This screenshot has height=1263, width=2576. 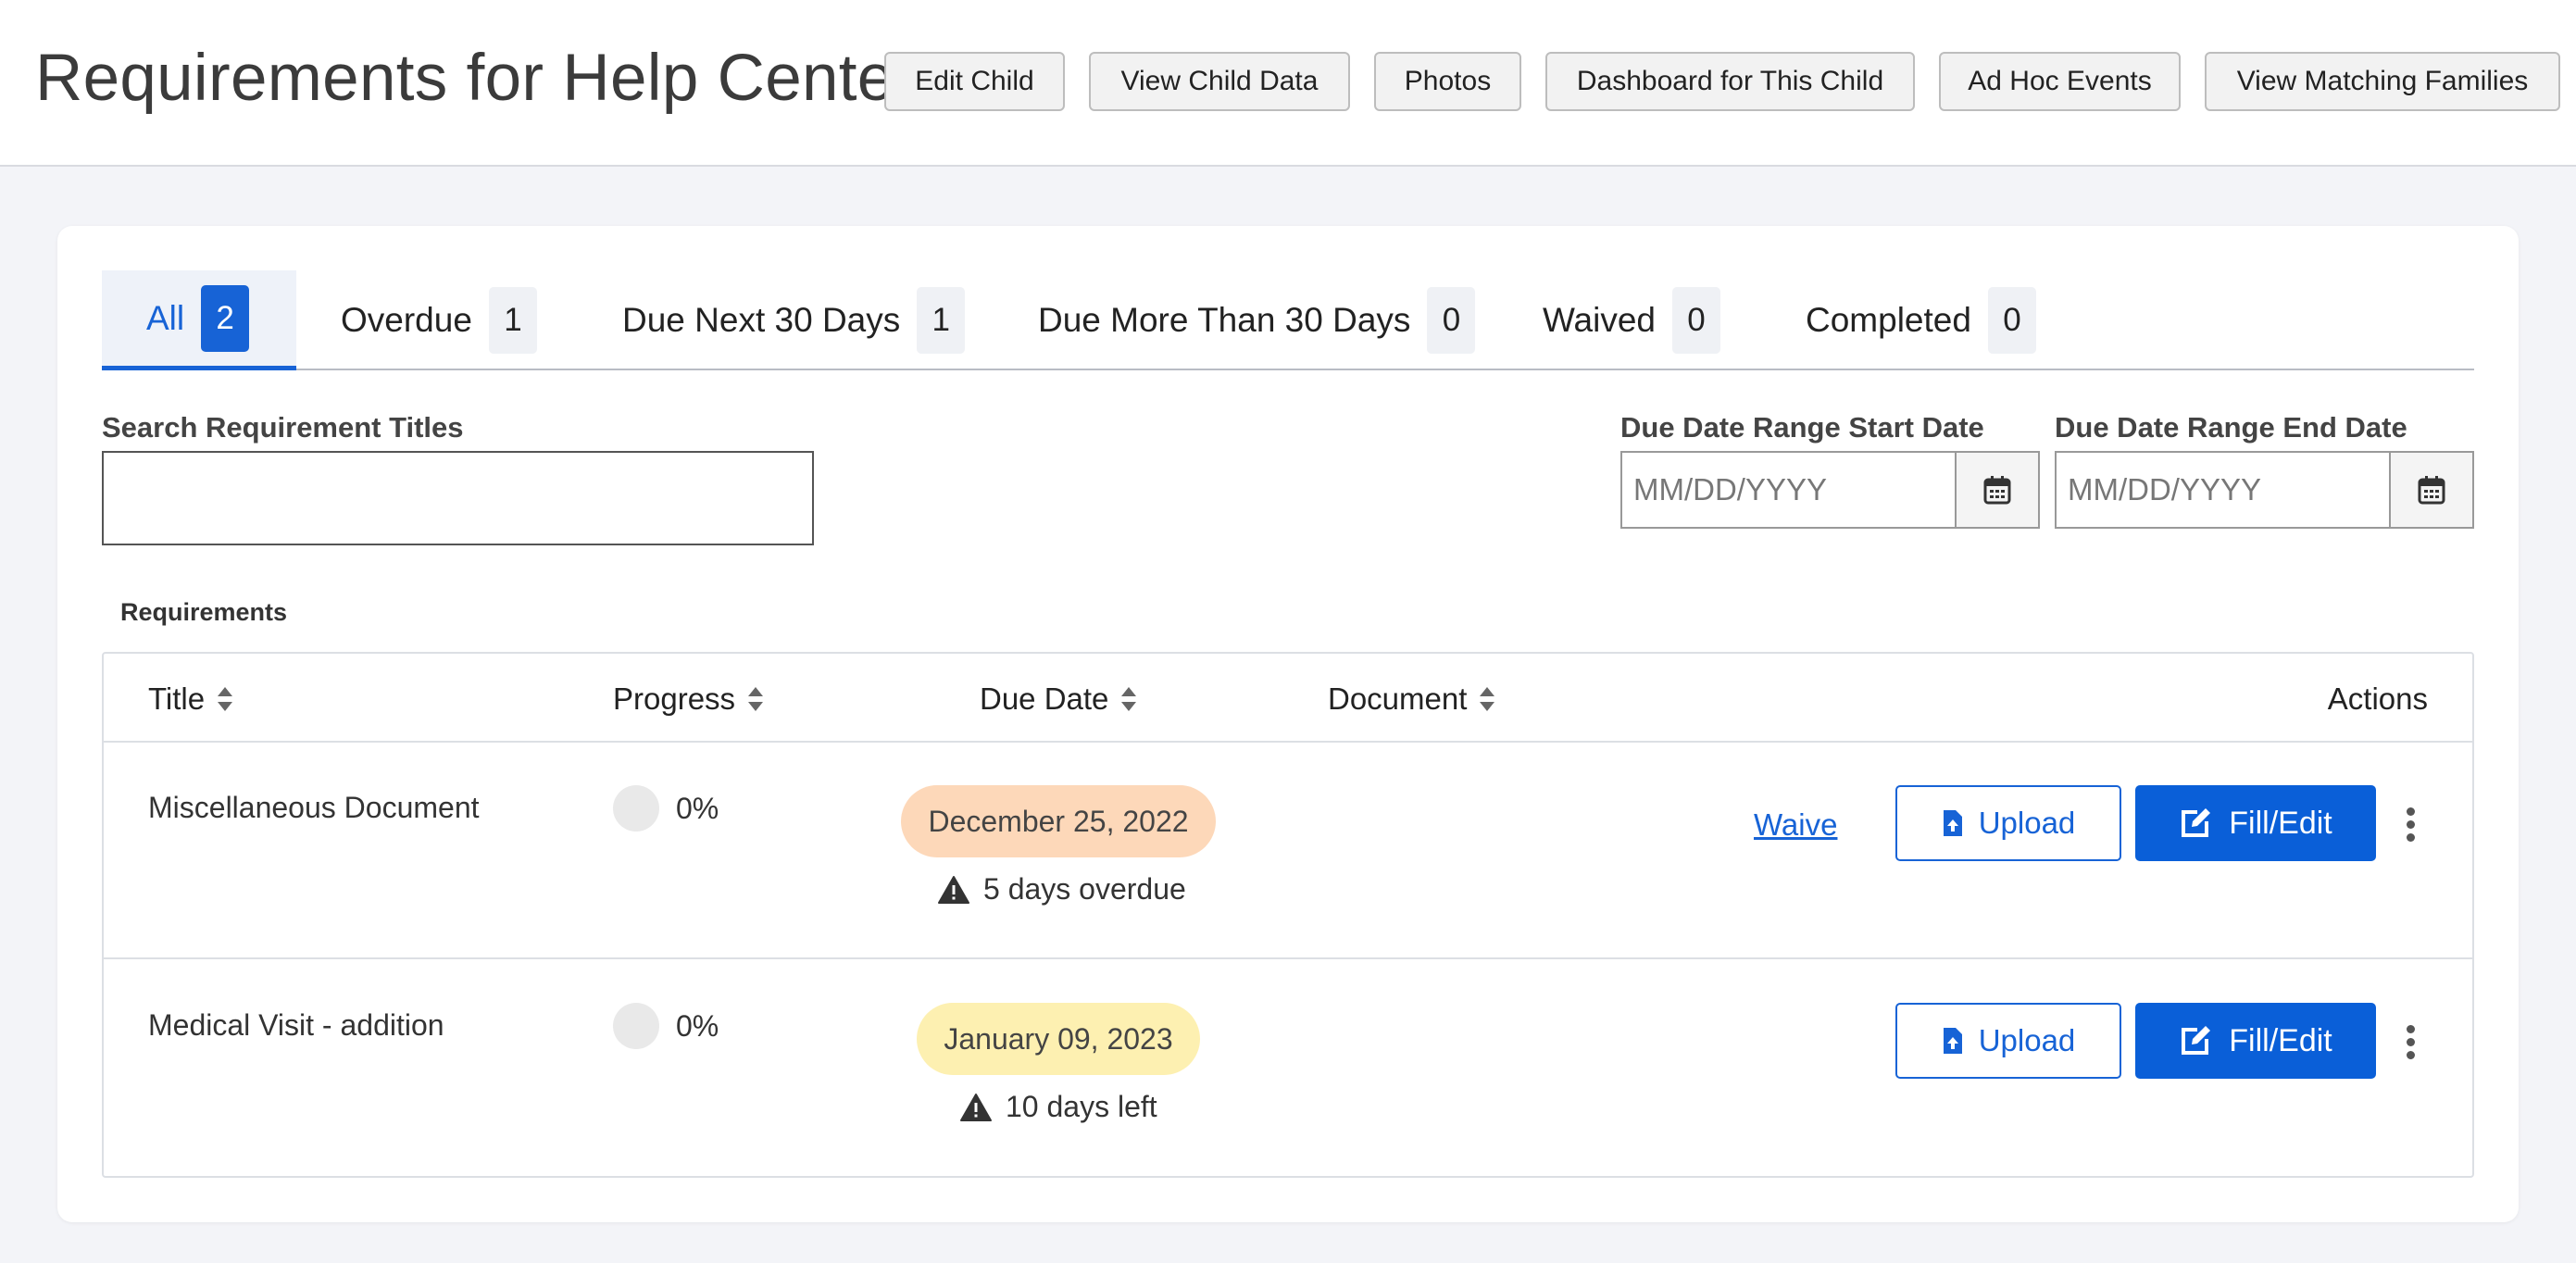 I want to click on tab-completed: Completed 0, so click(x=1921, y=320).